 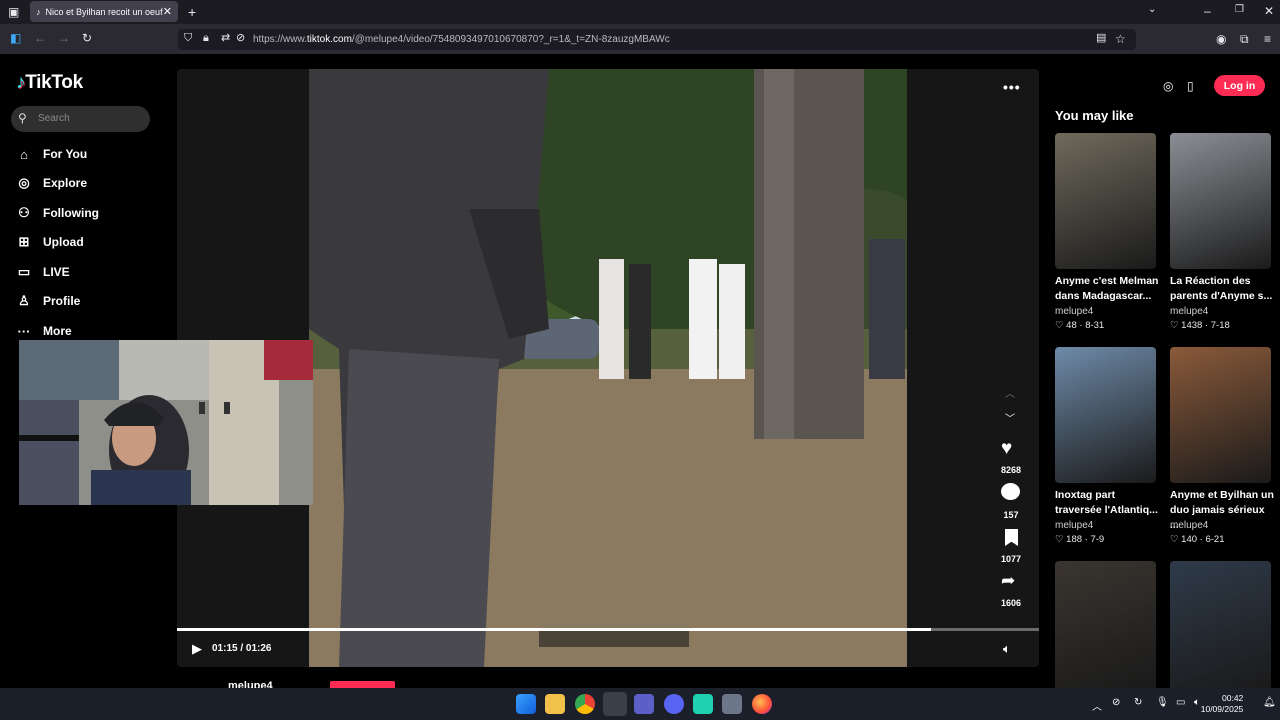 What do you see at coordinates (1152, 10) in the screenshot?
I see `tab-overflow-chevron-icon: ⌄` at bounding box center [1152, 10].